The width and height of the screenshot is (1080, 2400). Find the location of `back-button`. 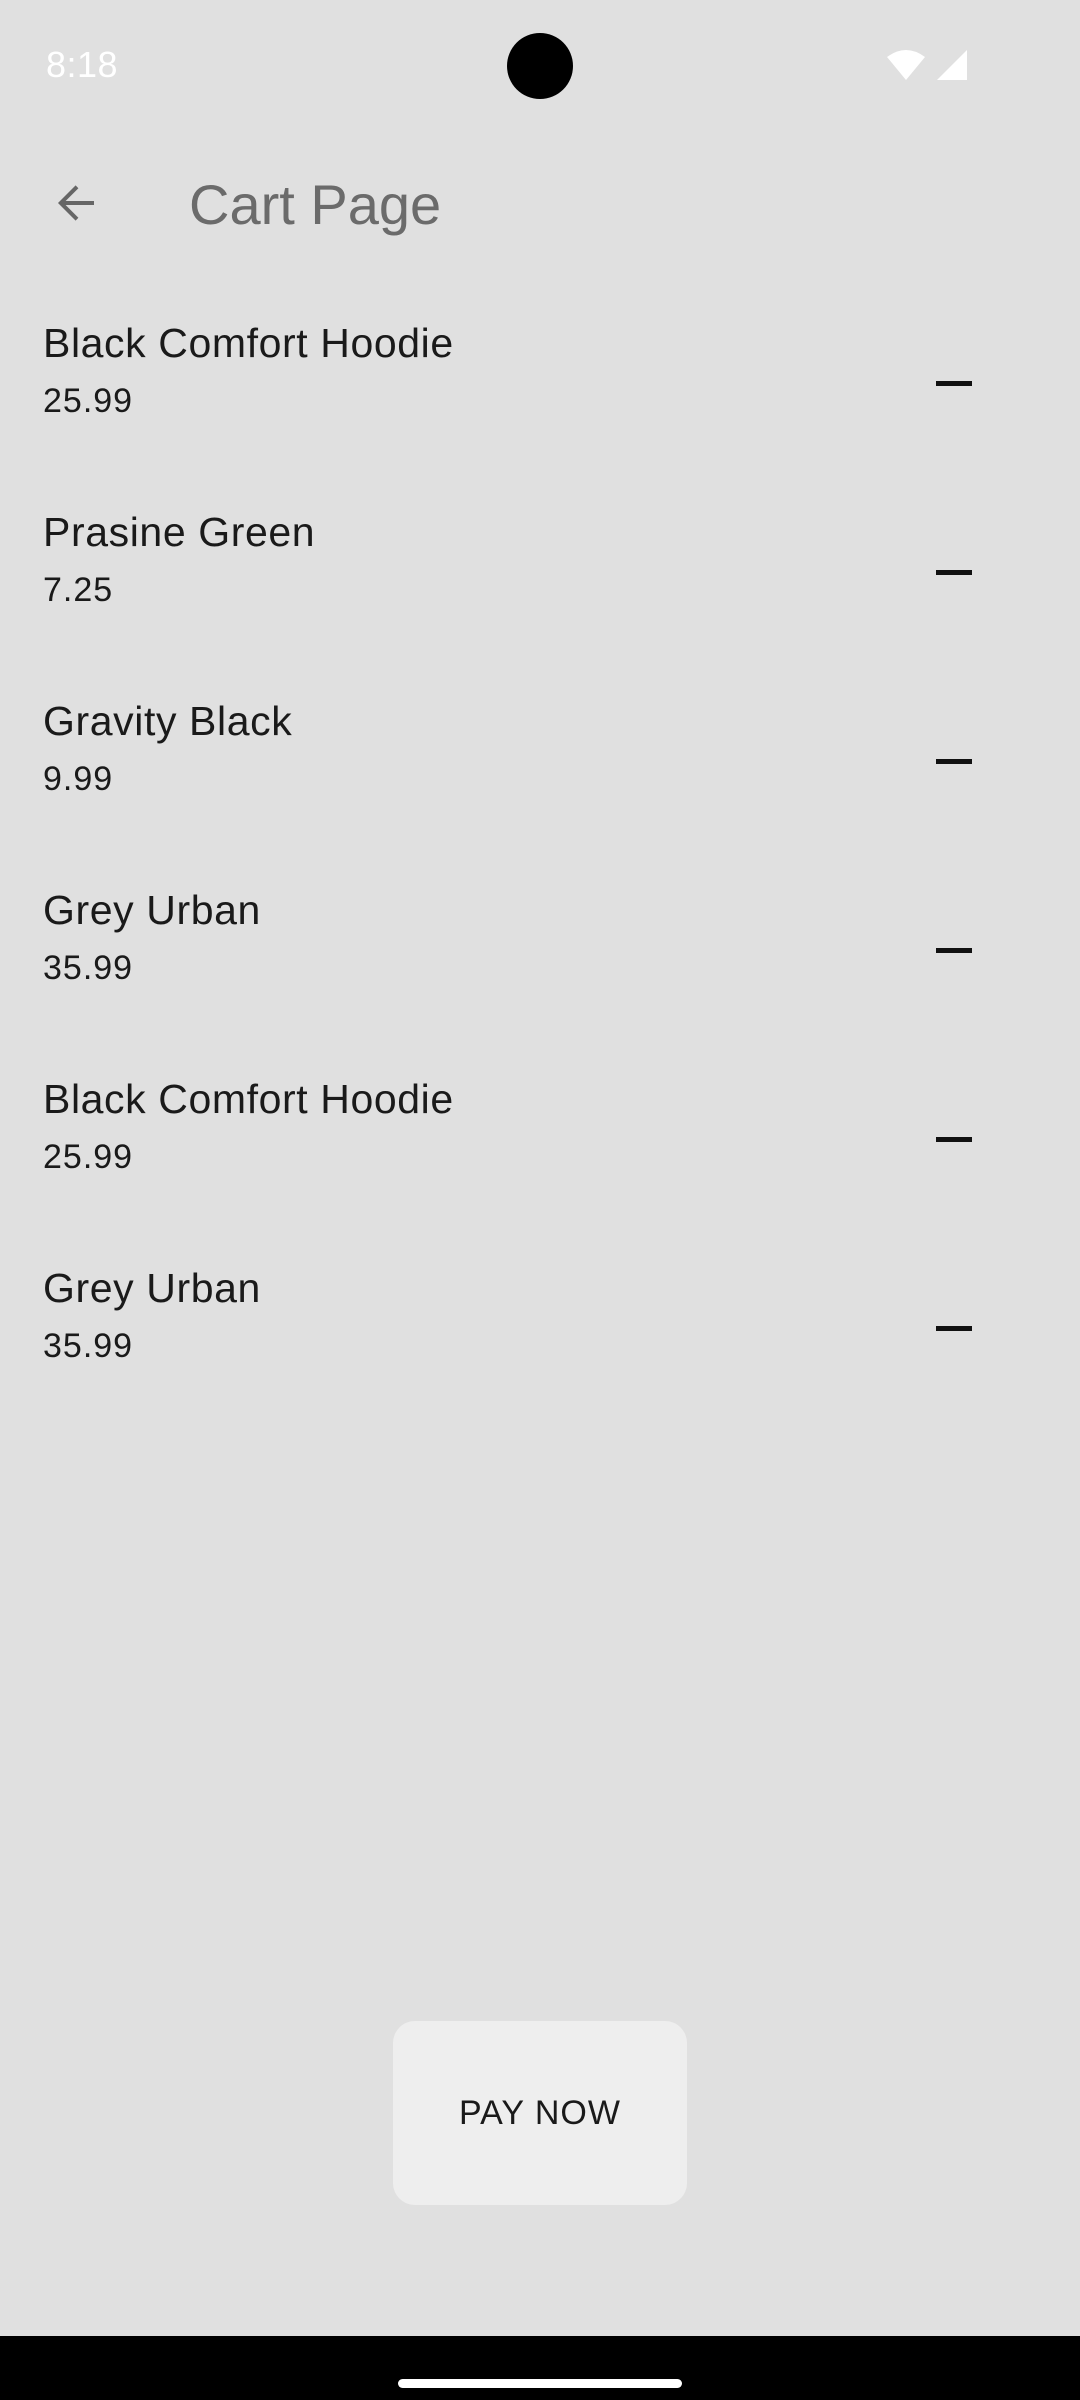

back-button is located at coordinates (76, 205).